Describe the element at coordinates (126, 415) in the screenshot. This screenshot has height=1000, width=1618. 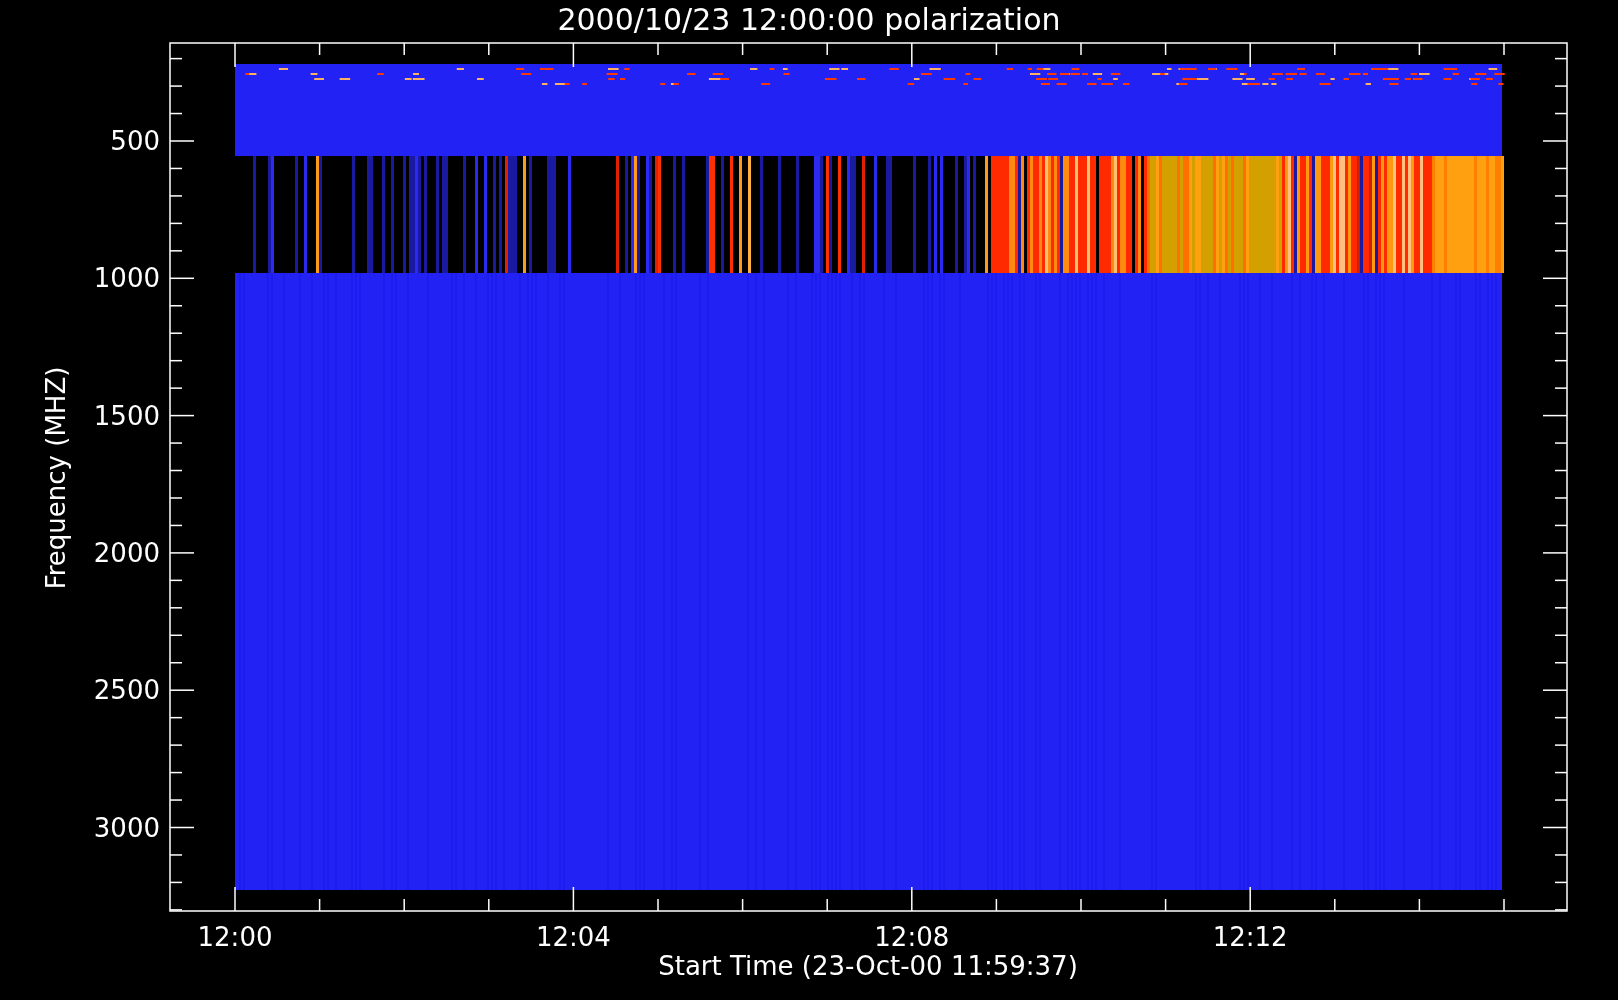
I see `tick-label: 1500` at that location.